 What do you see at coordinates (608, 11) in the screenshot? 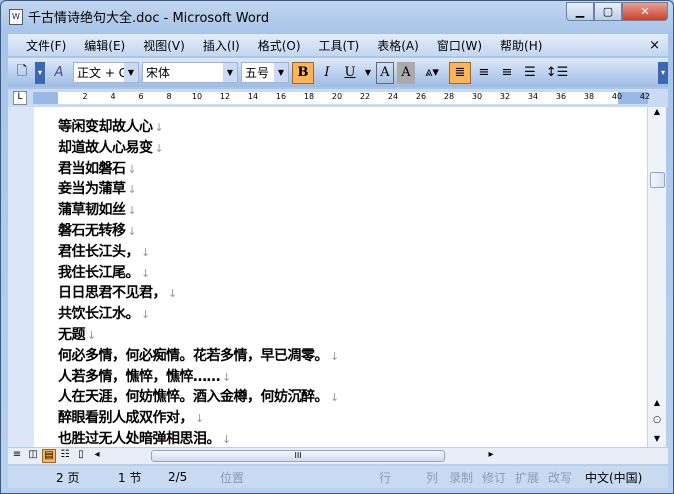
I see `maximize-button: ▢` at bounding box center [608, 11].